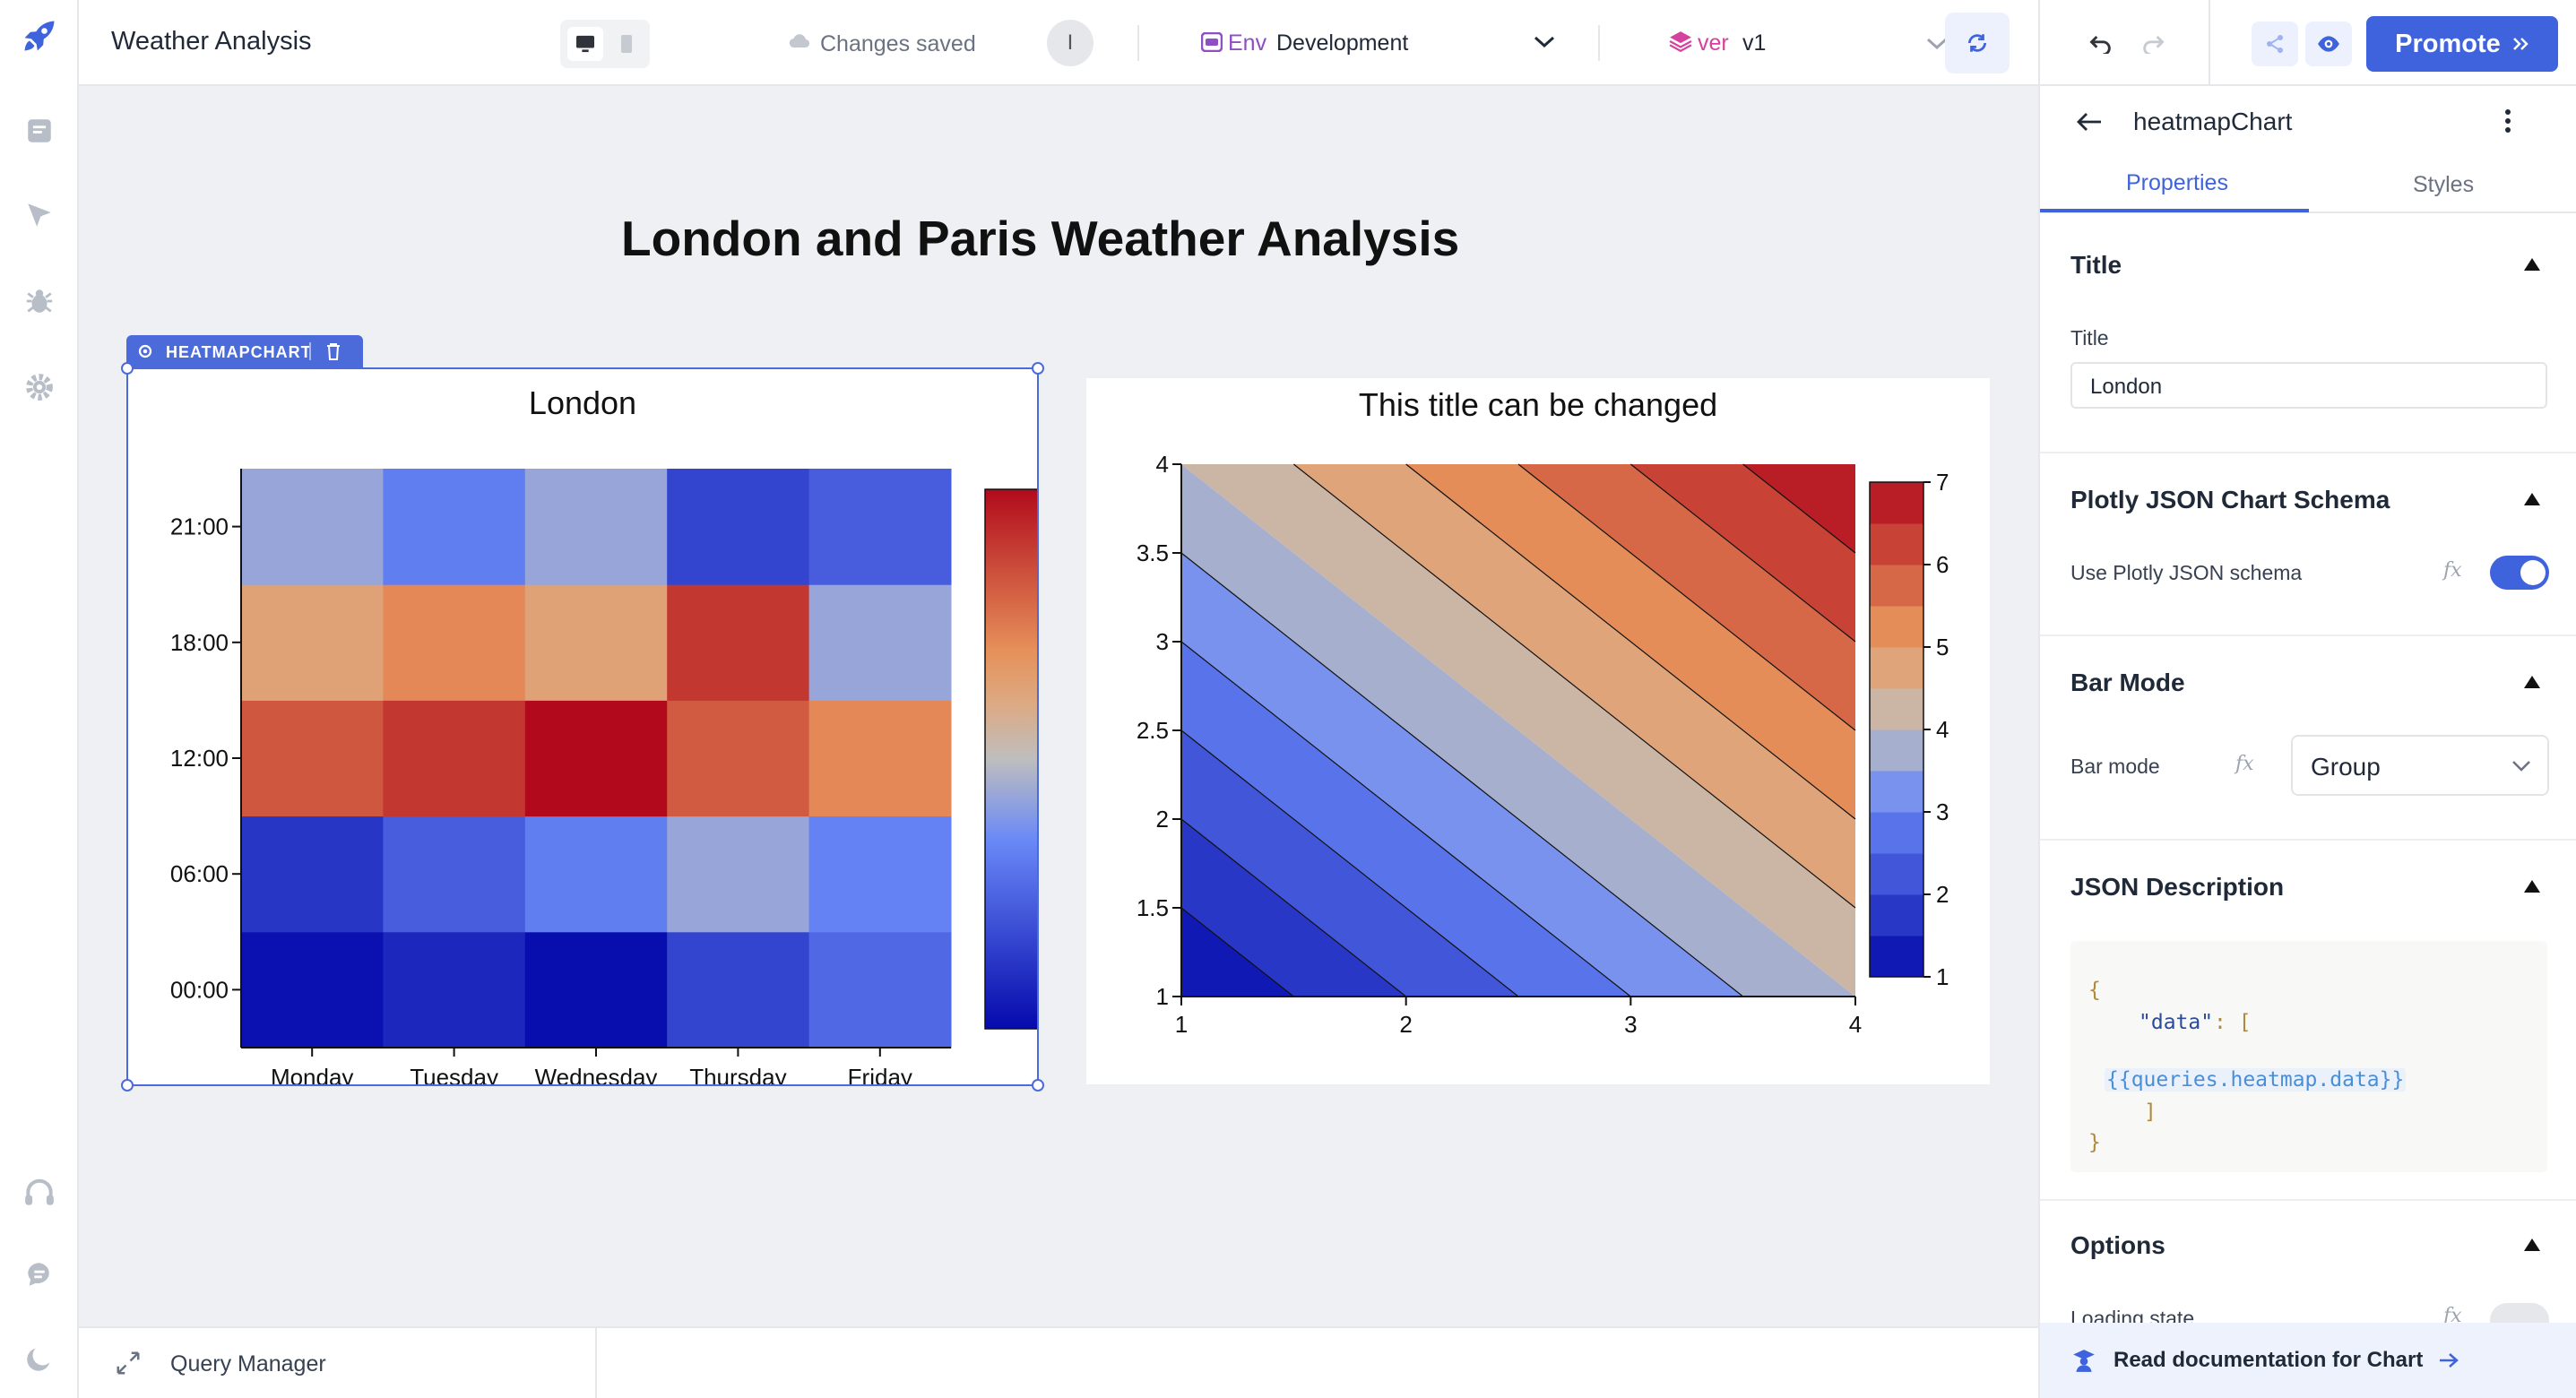  I want to click on desktop-view-icon, so click(585, 44).